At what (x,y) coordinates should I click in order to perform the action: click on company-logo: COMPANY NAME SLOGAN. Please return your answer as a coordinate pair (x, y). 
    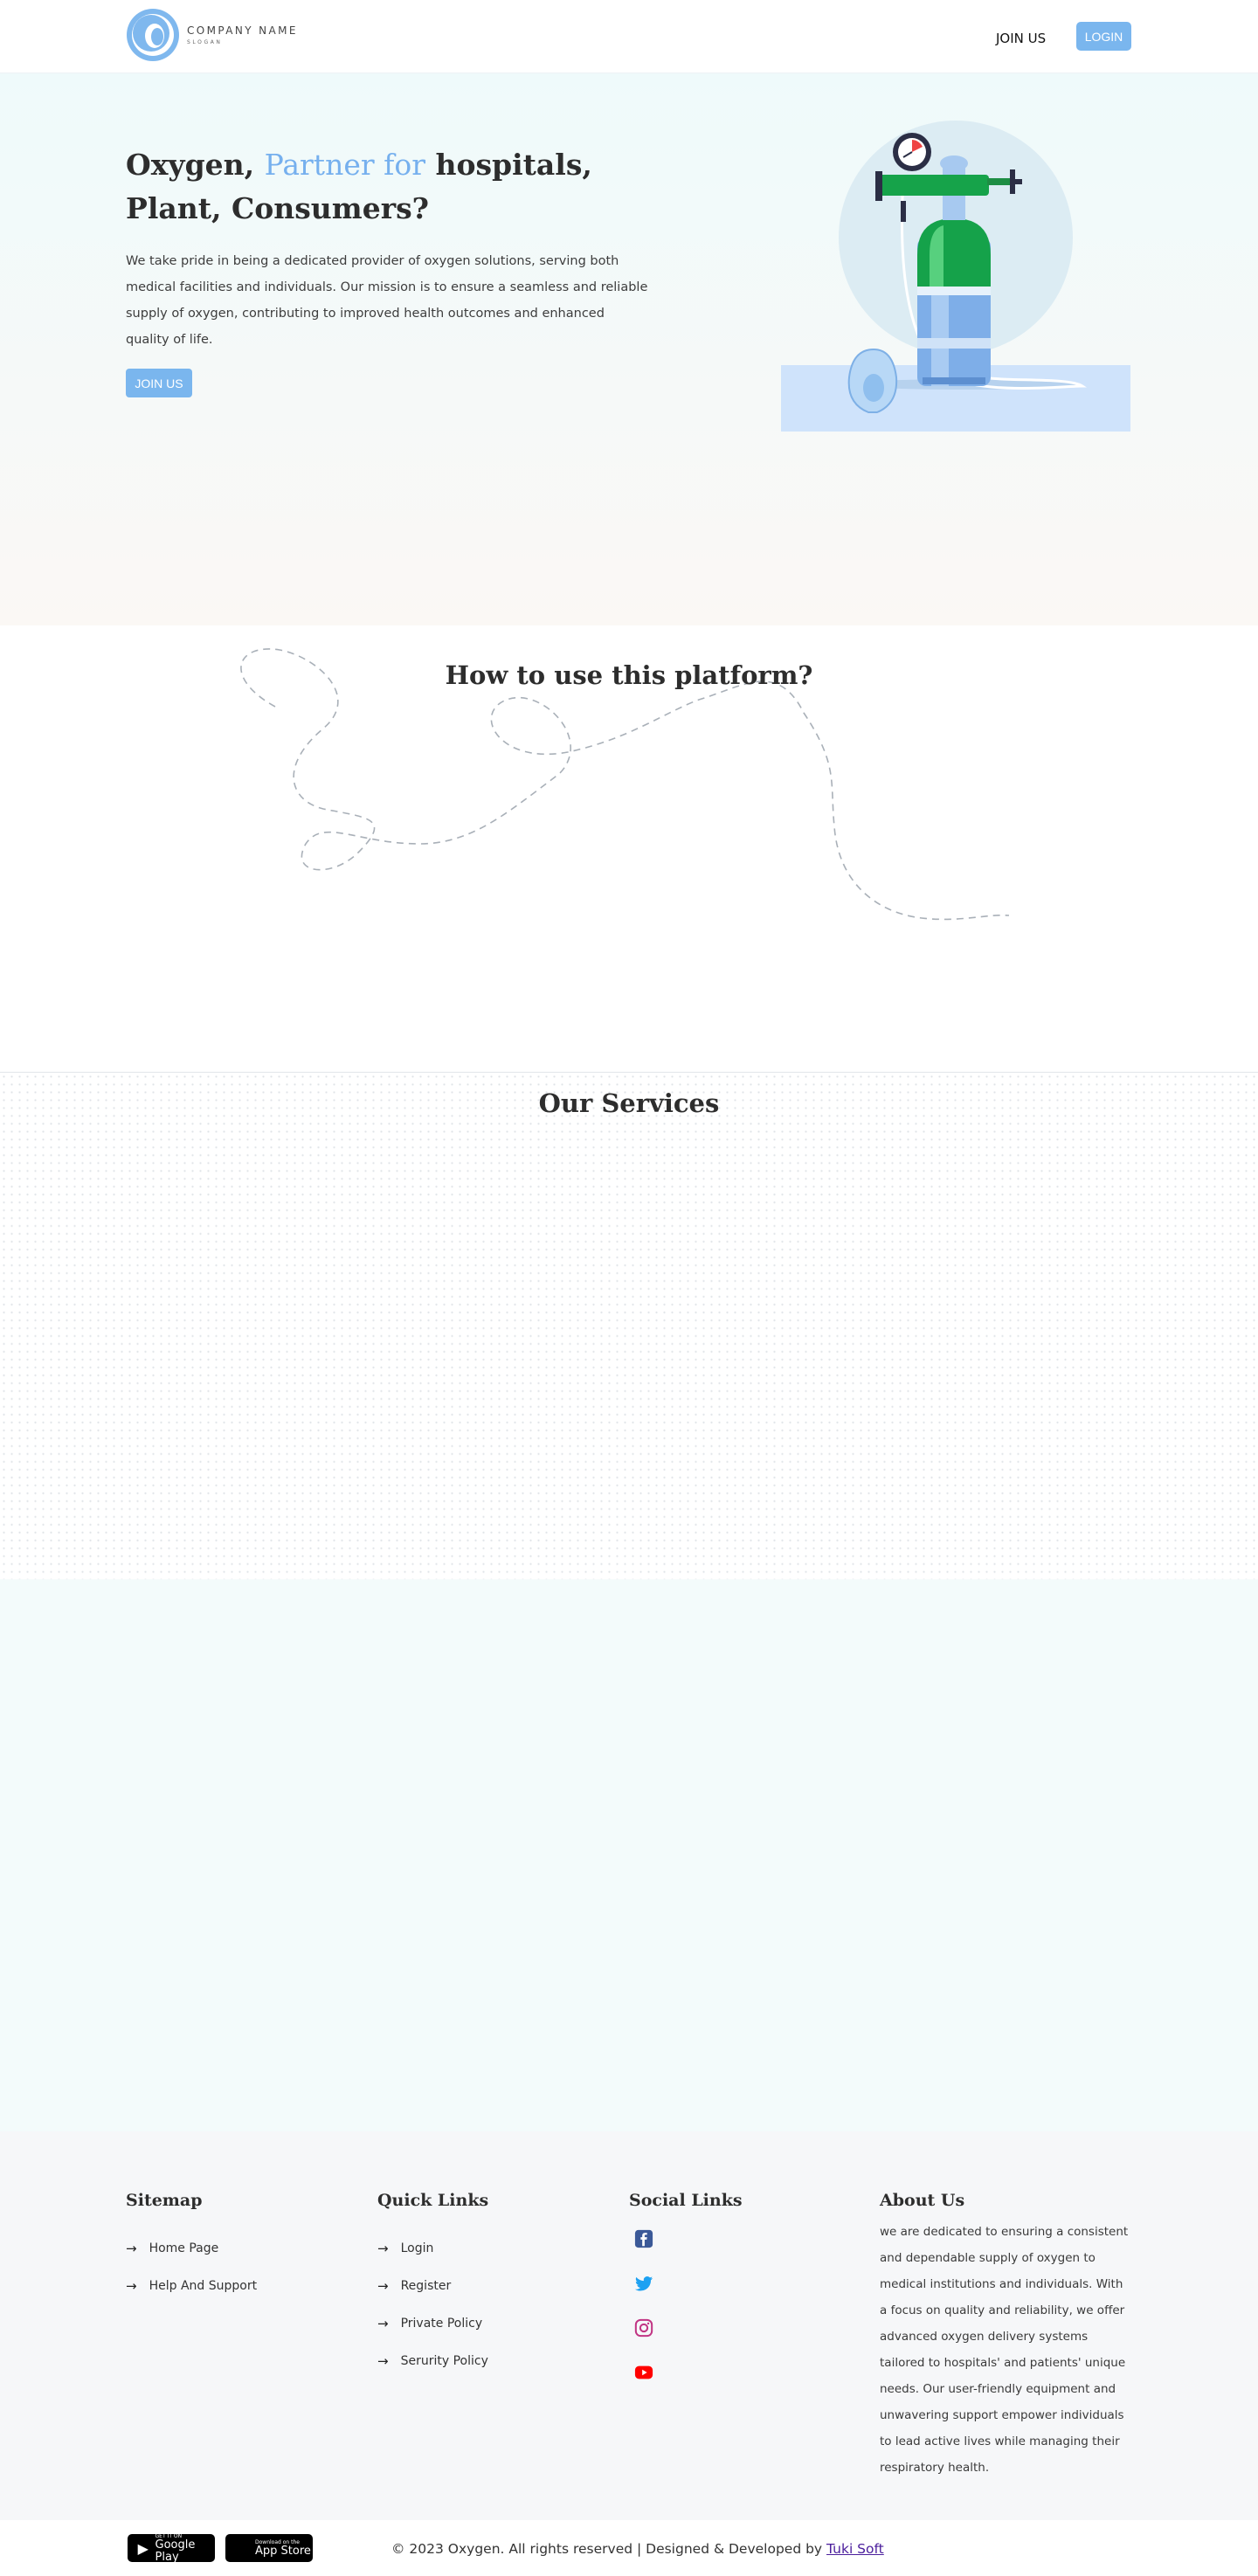
    Looking at the image, I should click on (212, 35).